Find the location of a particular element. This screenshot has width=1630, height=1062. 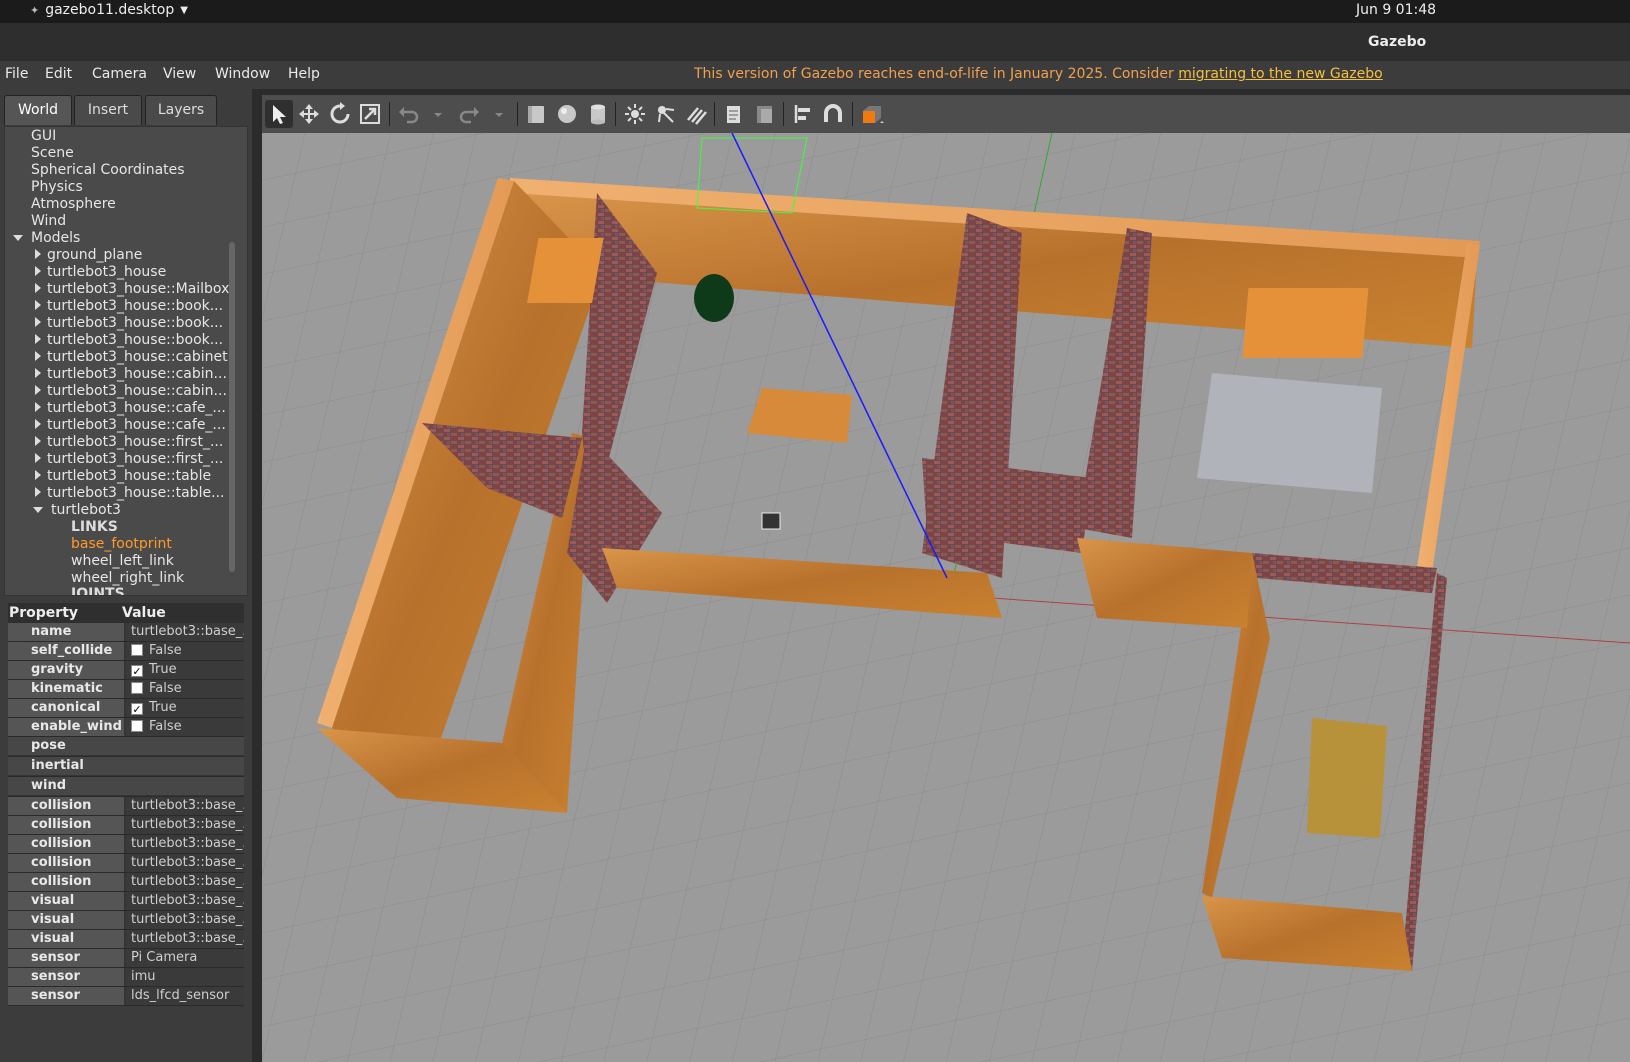

redo-history-icon is located at coordinates (494, 114).